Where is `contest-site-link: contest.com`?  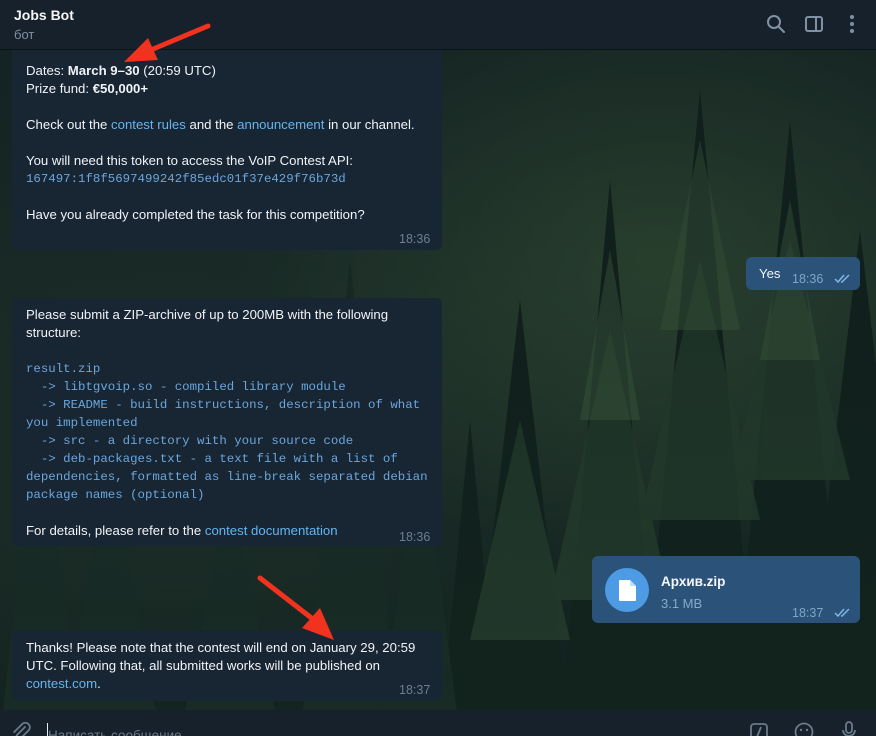
contest-site-link: contest.com is located at coordinates (61, 683).